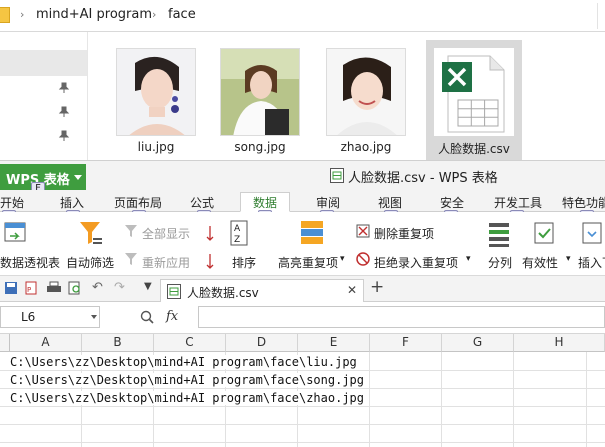 This screenshot has height=447, width=605. Describe the element at coordinates (390, 202) in the screenshot. I see `tab-view: 视图` at that location.